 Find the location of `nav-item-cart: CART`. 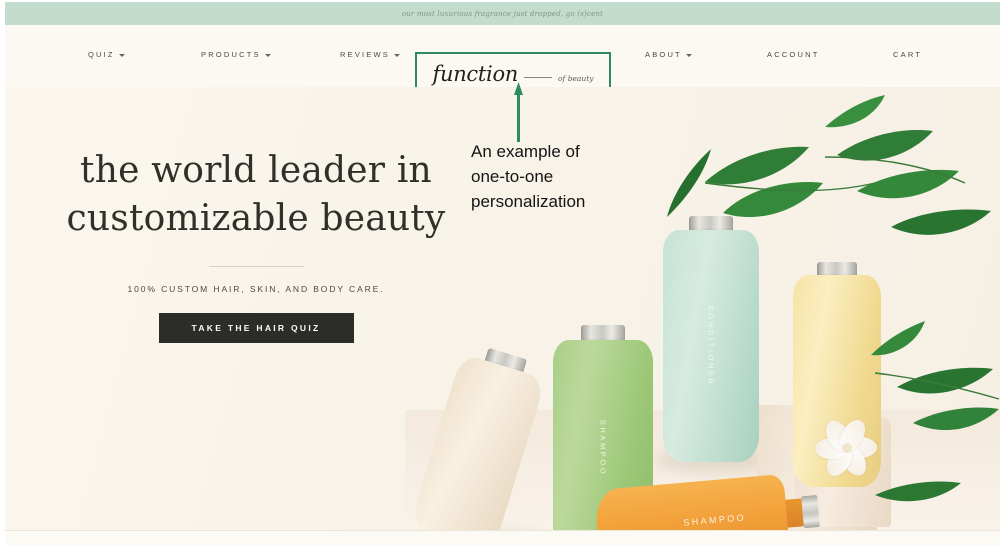

nav-item-cart: CART is located at coordinates (907, 54).